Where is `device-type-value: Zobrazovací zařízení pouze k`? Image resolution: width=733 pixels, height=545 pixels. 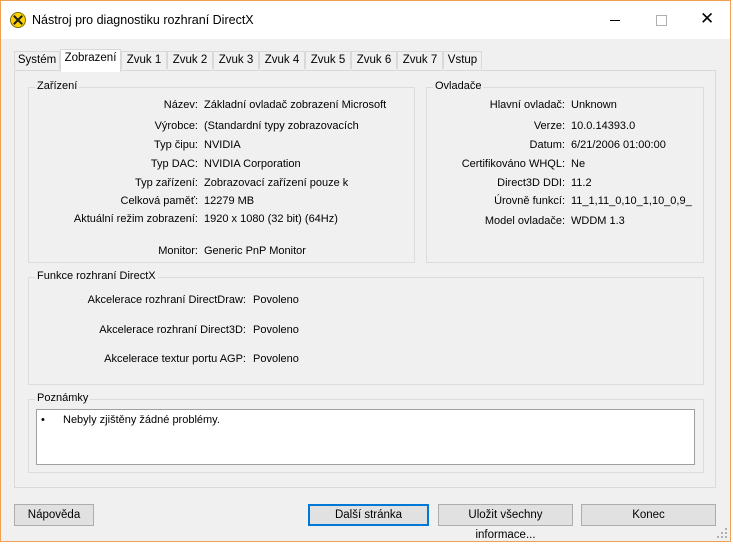
device-type-value: Zobrazovací zařízení pouze k is located at coordinates (276, 183).